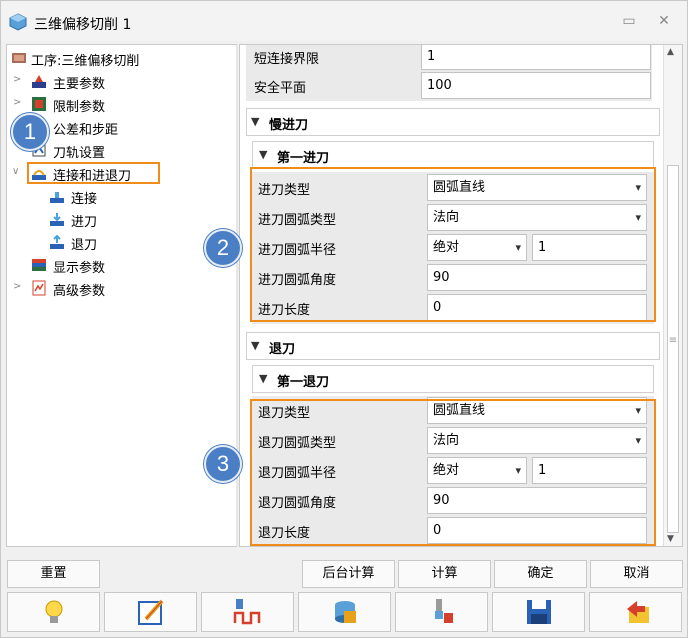  I want to click on main-params-icon, so click(39, 81).